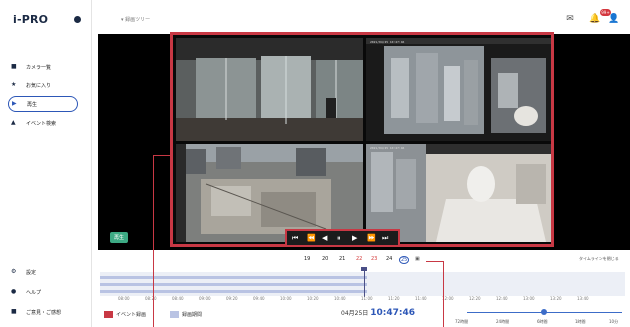  I want to click on timeline-cursor, so click(364, 283).